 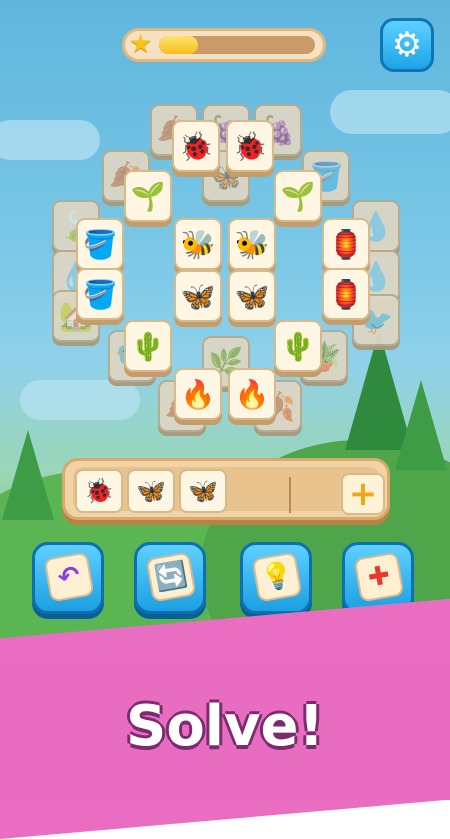 I want to click on tray-slot: 🐞, so click(x=99, y=491).